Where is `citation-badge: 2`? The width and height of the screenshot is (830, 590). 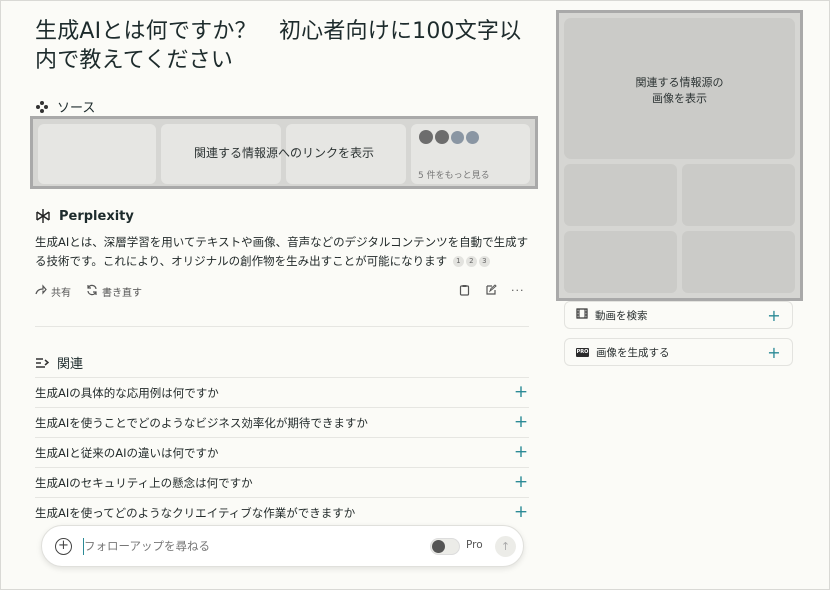 citation-badge: 2 is located at coordinates (471, 261).